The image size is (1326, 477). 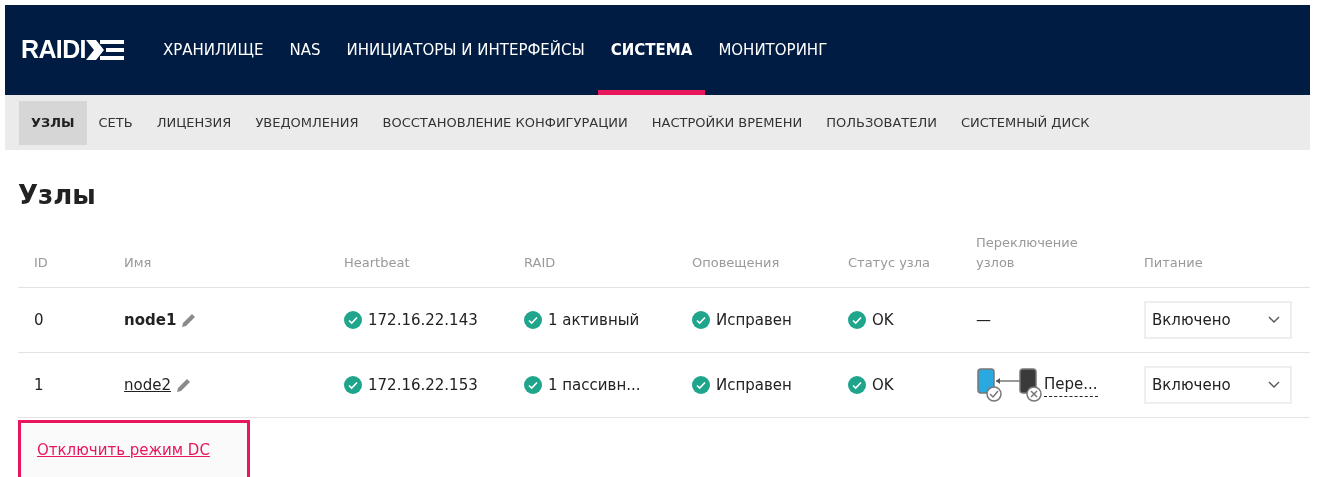 What do you see at coordinates (736, 262) in the screenshot?
I see `column-header: Оповещения` at bounding box center [736, 262].